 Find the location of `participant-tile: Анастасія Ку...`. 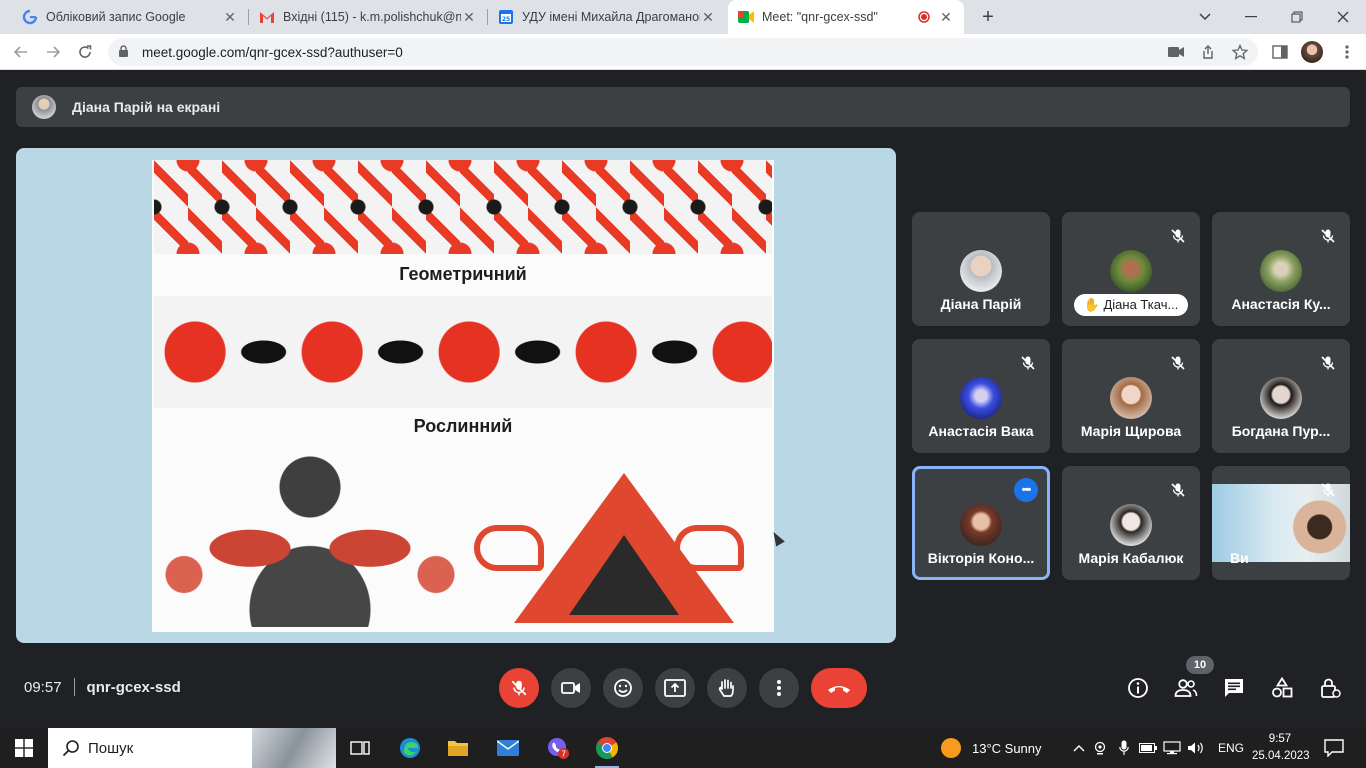

participant-tile: Анастасія Ку... is located at coordinates (1281, 269).